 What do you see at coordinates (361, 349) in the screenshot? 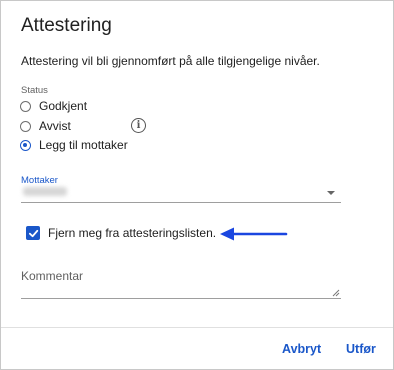
I see `submit-button: Utfør` at bounding box center [361, 349].